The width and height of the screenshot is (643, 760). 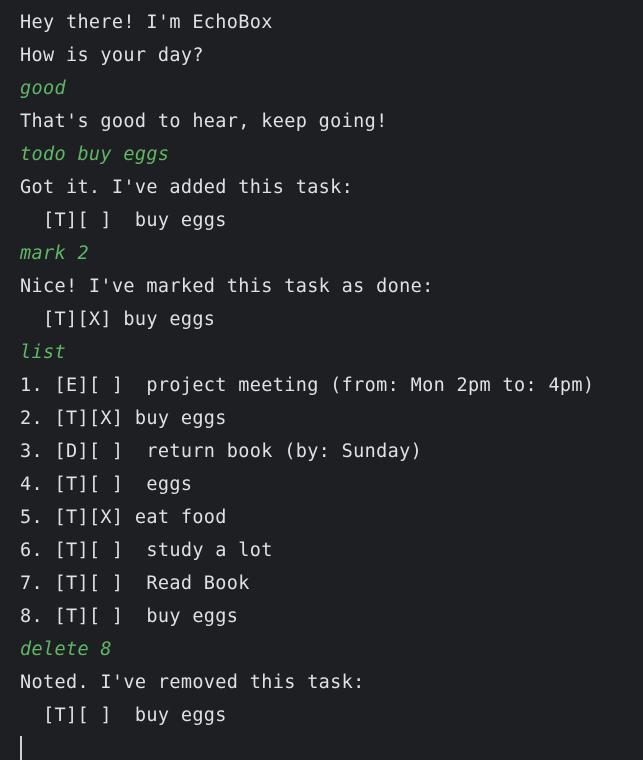 What do you see at coordinates (123, 517) in the screenshot?
I see `task-list-item: 5. [T][X] eat food` at bounding box center [123, 517].